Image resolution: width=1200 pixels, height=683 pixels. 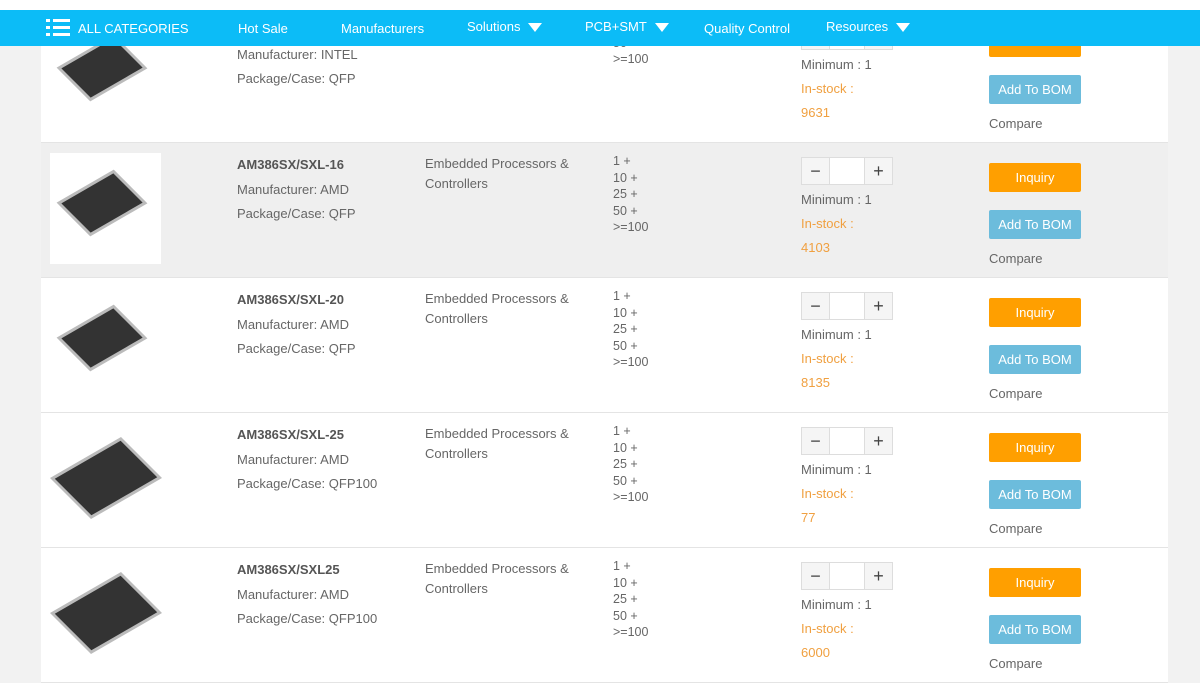 I want to click on product-name: AM386SX/SXL-16, so click(x=290, y=164).